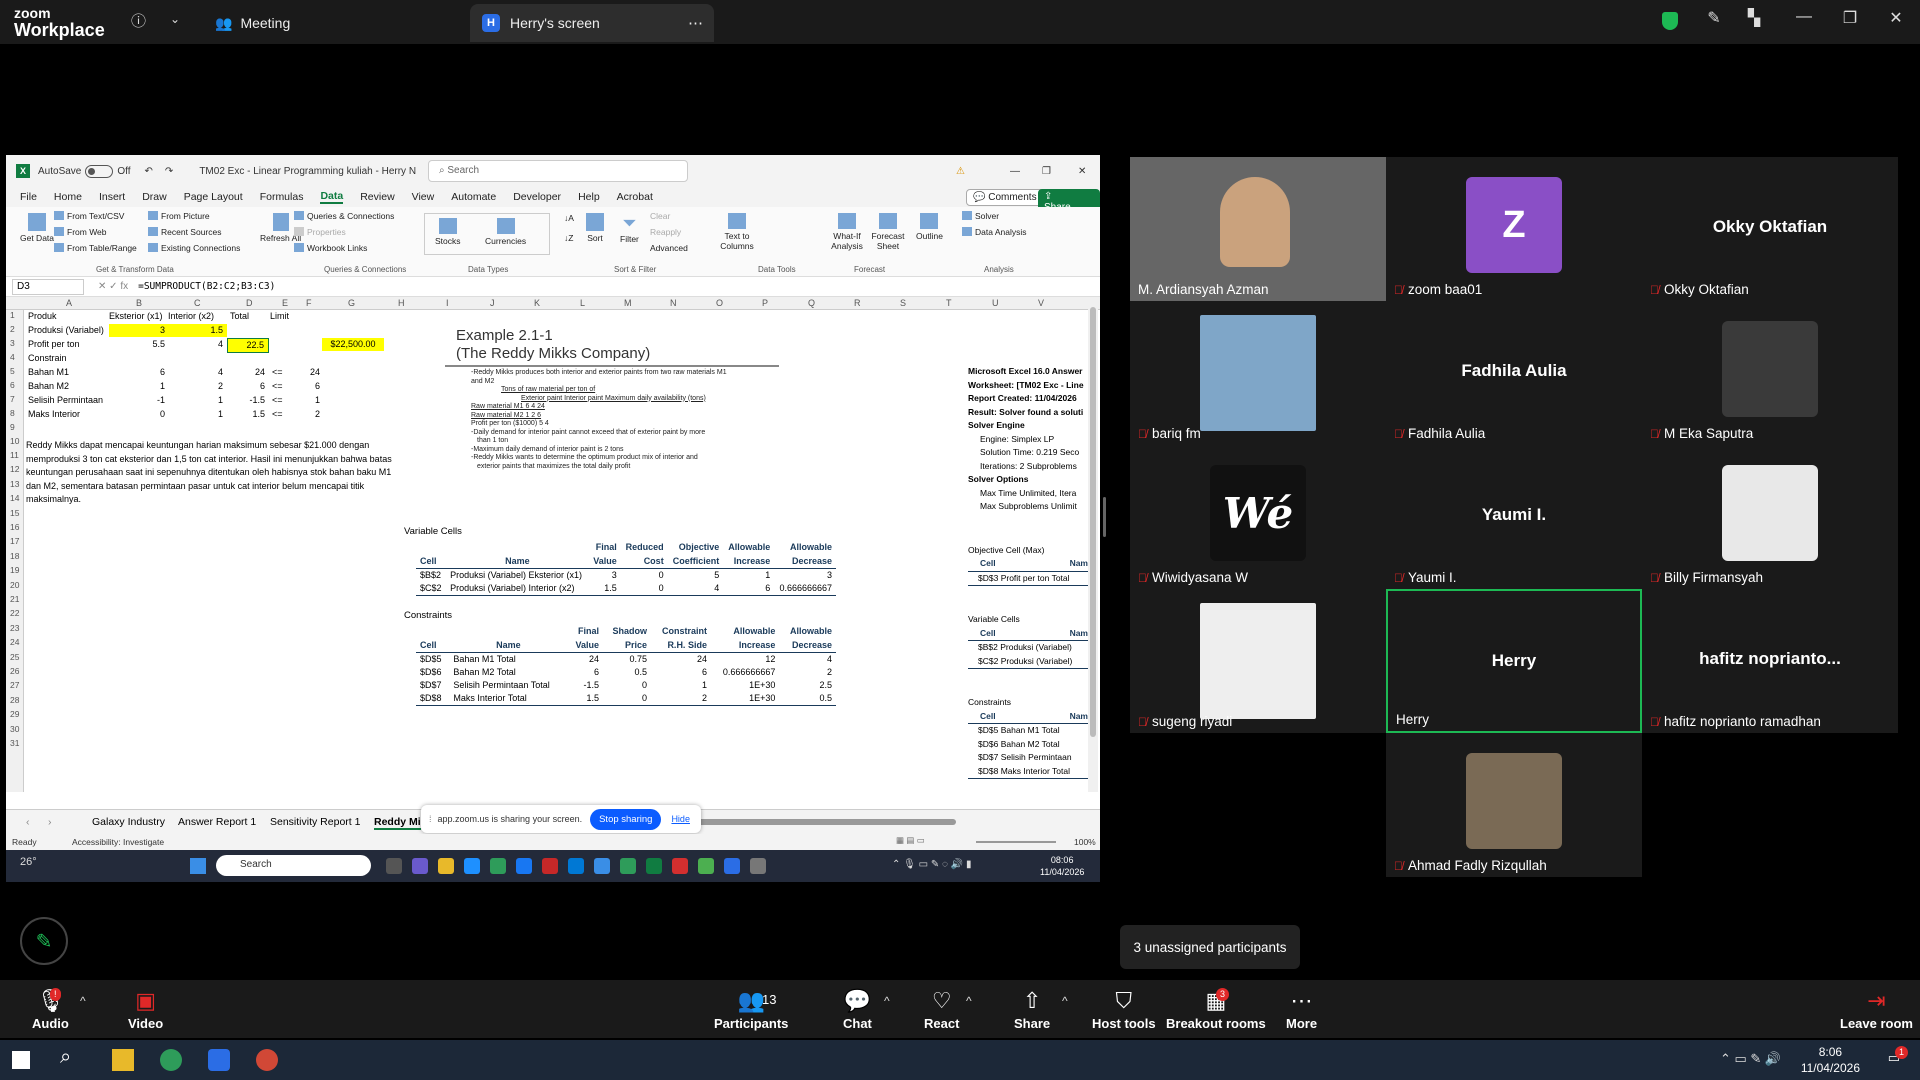  I want to click on name-box: D3, so click(48, 286).